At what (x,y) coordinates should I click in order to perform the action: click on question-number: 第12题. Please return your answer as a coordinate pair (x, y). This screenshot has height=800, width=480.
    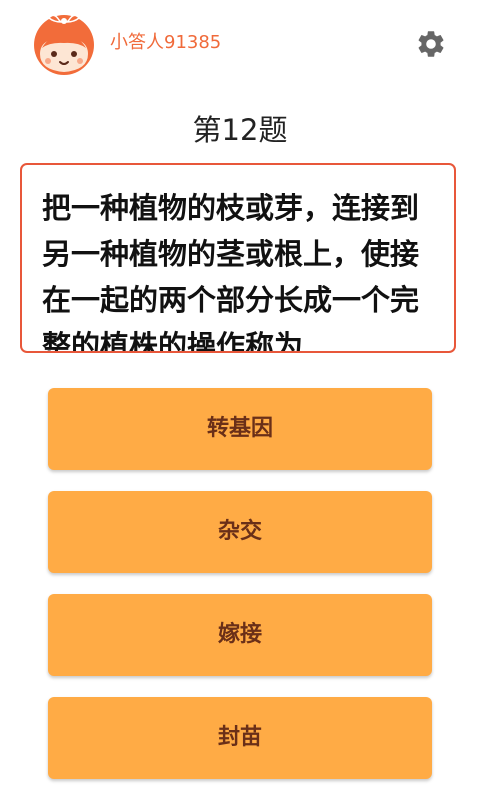
    Looking at the image, I should click on (240, 130).